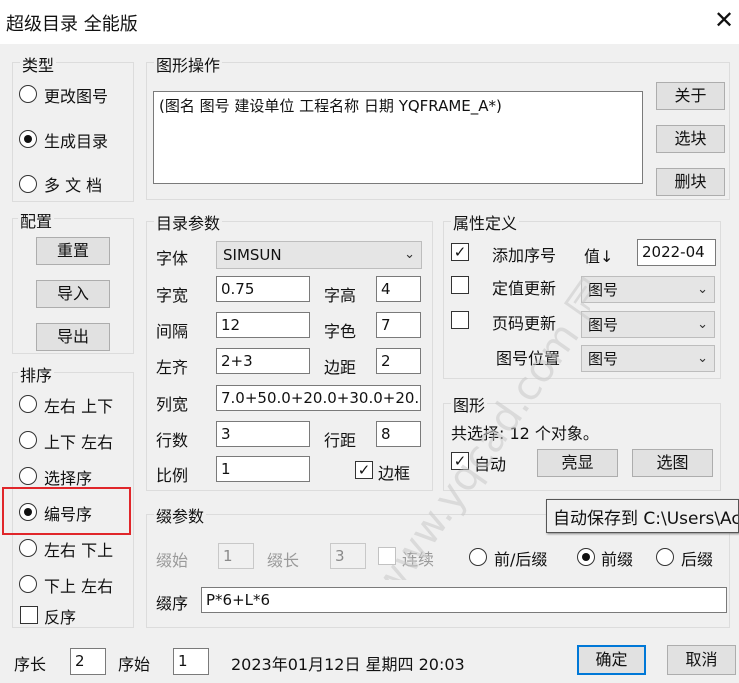 This screenshot has height=683, width=739. What do you see at coordinates (263, 469) in the screenshot?
I see `scale-input: 1` at bounding box center [263, 469].